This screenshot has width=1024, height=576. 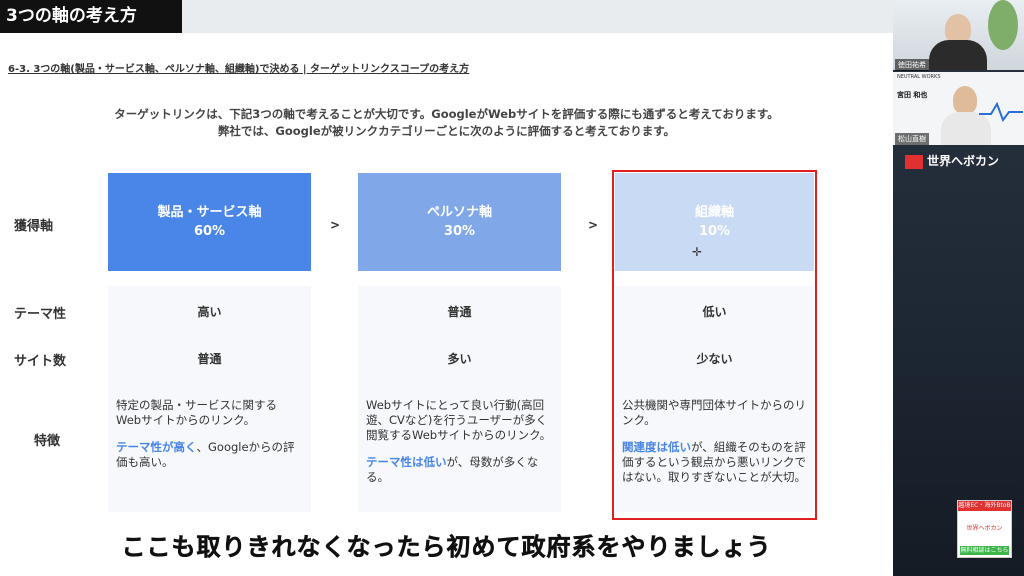 What do you see at coordinates (958, 55) in the screenshot?
I see `person-body` at bounding box center [958, 55].